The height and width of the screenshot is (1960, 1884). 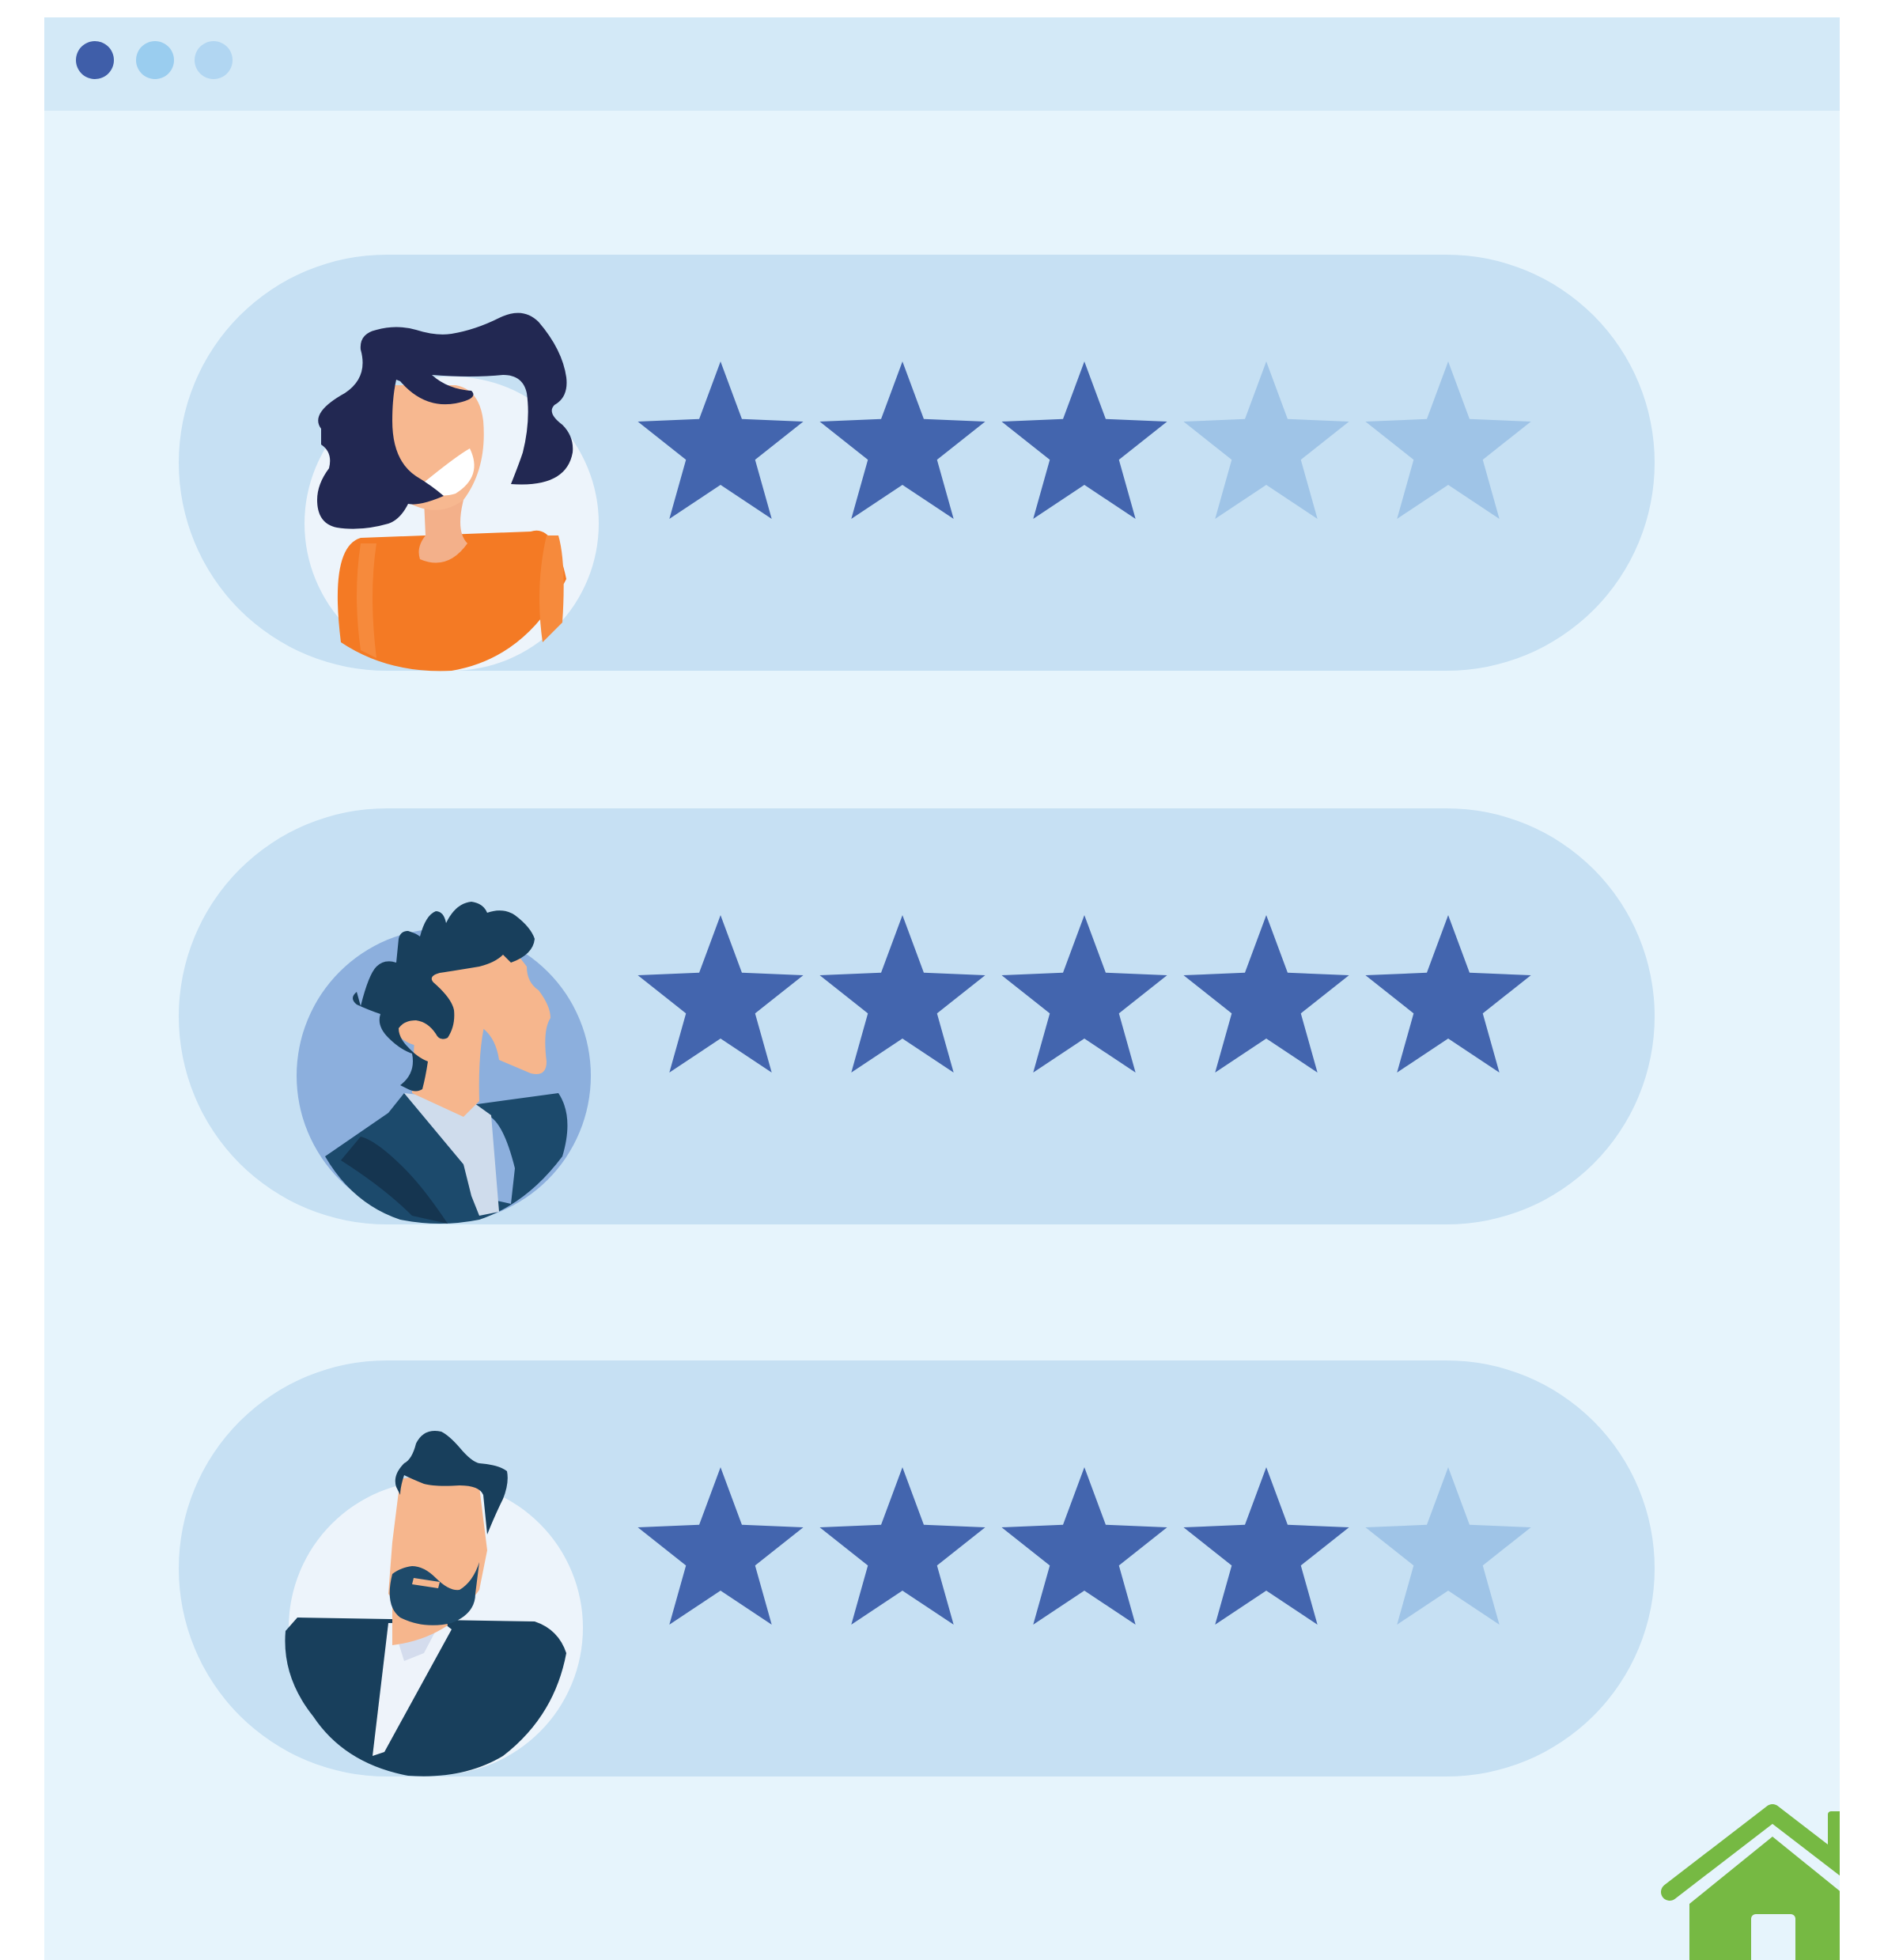 I want to click on window-minimize-button, so click(x=155, y=60).